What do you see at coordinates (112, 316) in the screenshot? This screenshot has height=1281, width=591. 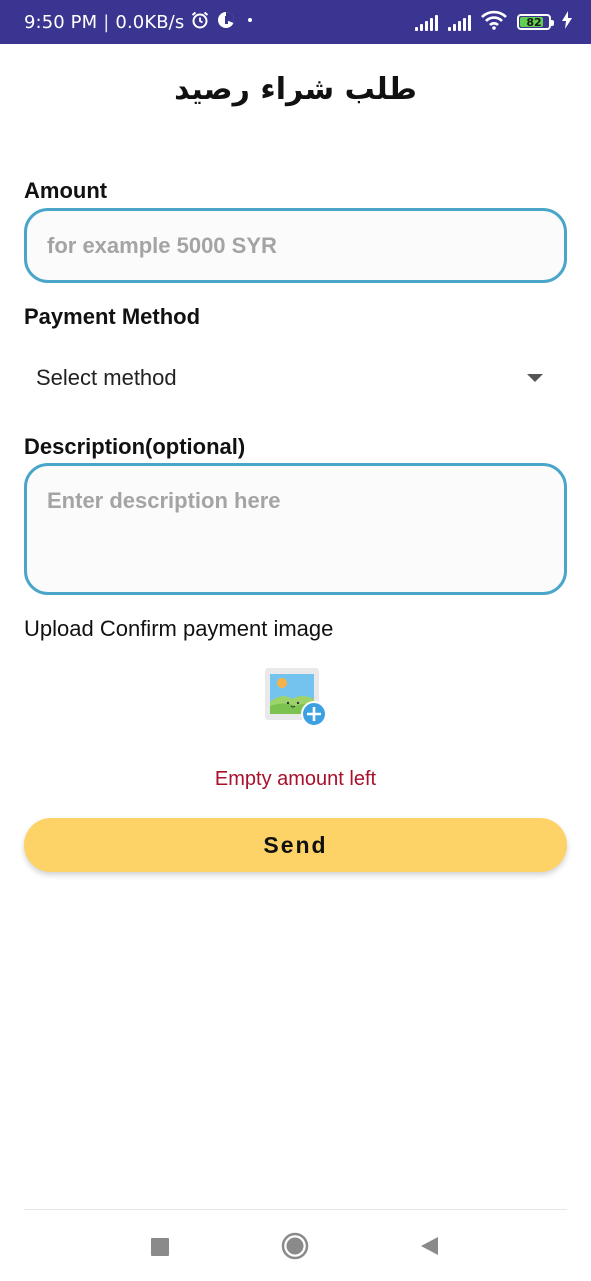 I see `payment-method-label: Payment Method` at bounding box center [112, 316].